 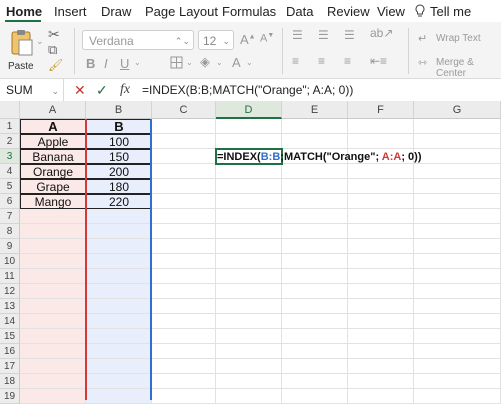 What do you see at coordinates (119, 321) in the screenshot?
I see `cell-b14` at bounding box center [119, 321].